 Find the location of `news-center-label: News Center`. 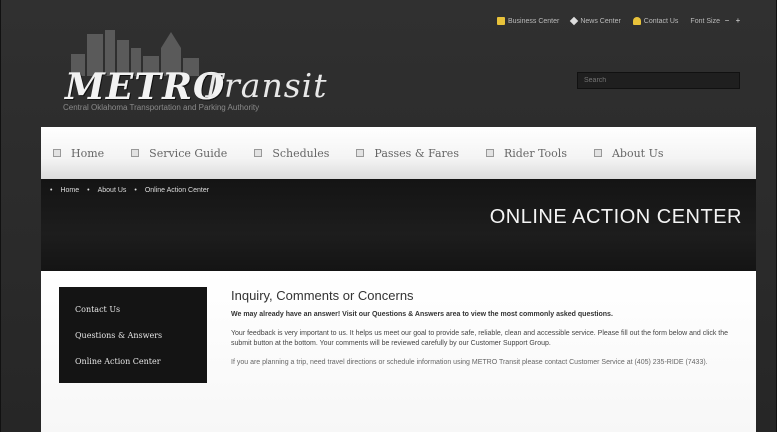

news-center-label: News Center is located at coordinates (600, 21).